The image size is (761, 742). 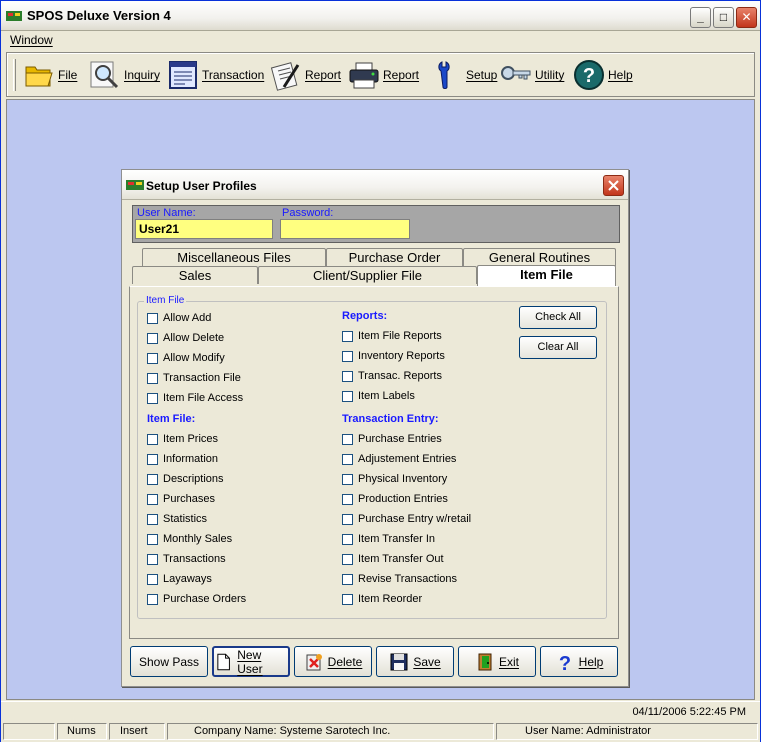 I want to click on item-file-permission-label: Layaways, so click(x=187, y=579).